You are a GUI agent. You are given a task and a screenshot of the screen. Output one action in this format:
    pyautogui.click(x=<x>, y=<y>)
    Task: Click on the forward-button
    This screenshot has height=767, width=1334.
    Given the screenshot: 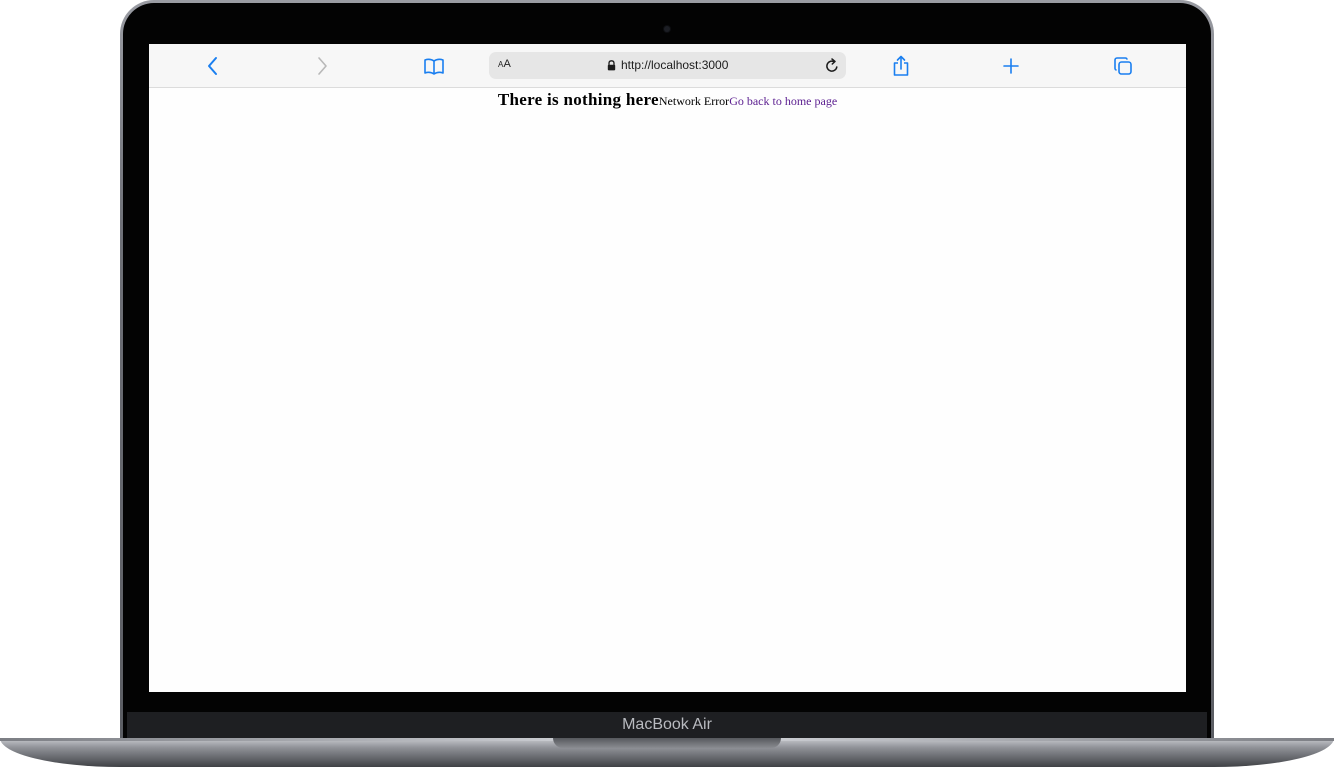 What is the action you would take?
    pyautogui.click(x=322, y=66)
    